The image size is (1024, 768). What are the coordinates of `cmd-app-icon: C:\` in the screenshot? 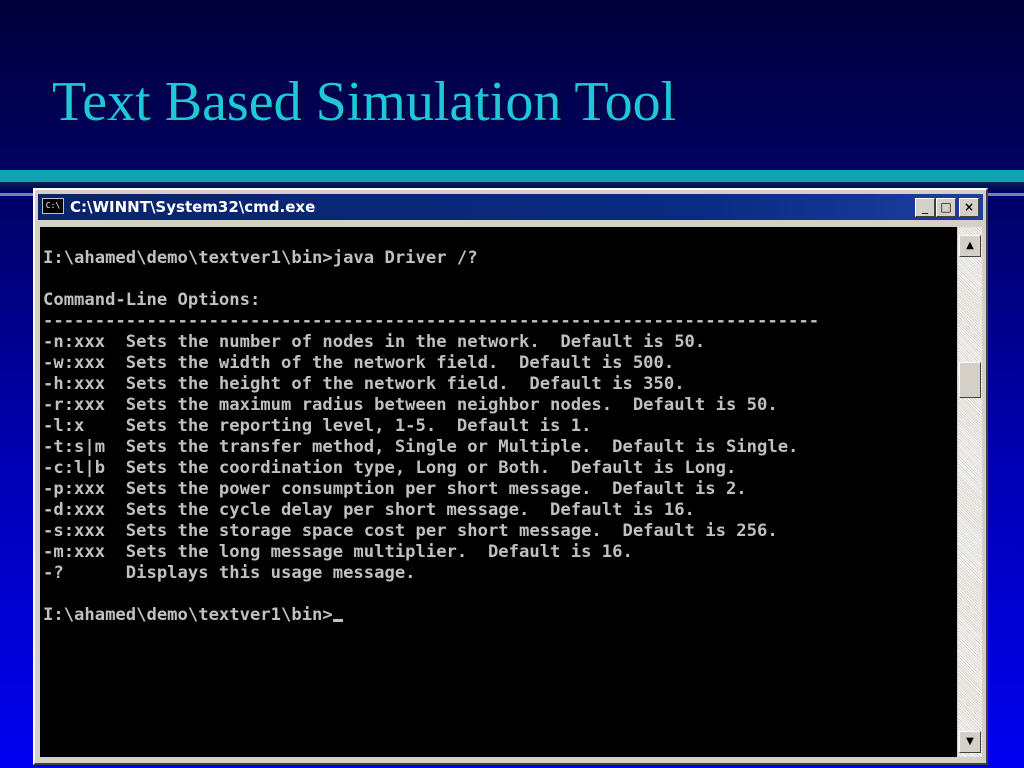 It's located at (53, 206).